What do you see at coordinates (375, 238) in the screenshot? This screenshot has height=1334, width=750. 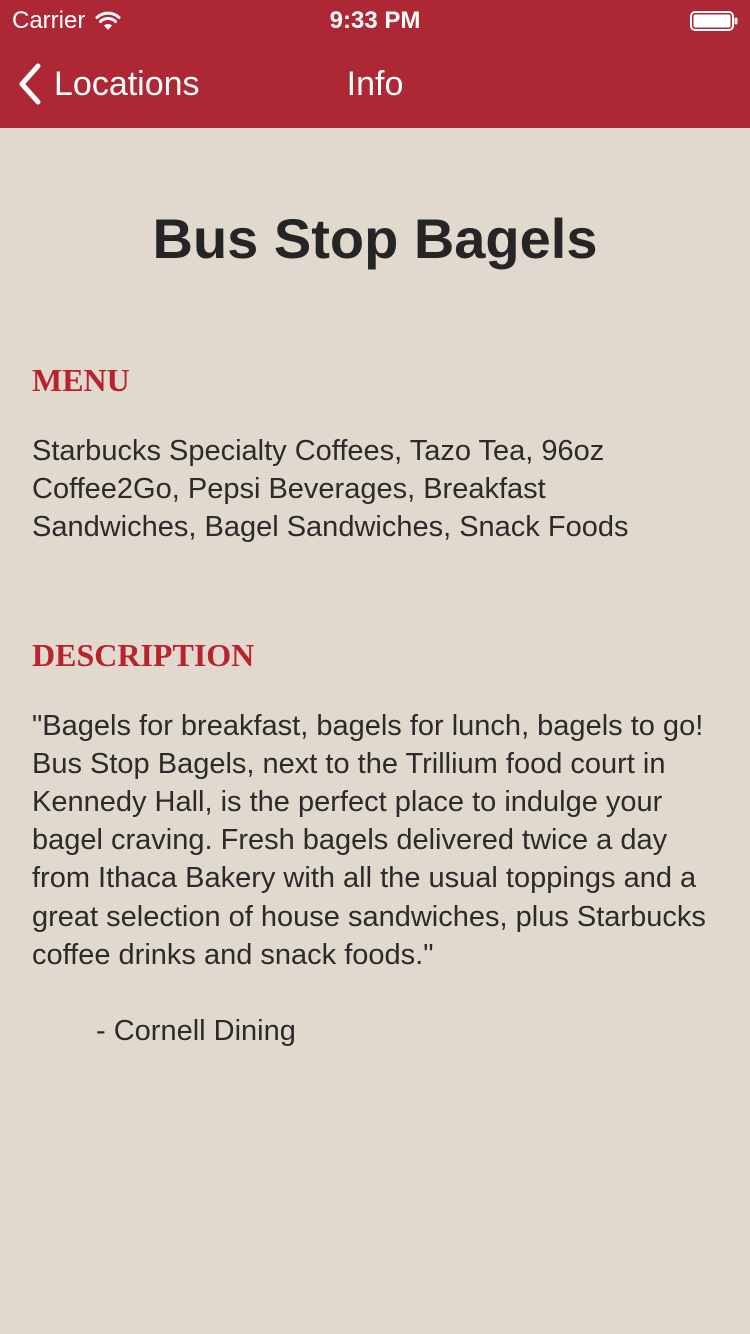 I see `place-title: Bus Stop Bagels` at bounding box center [375, 238].